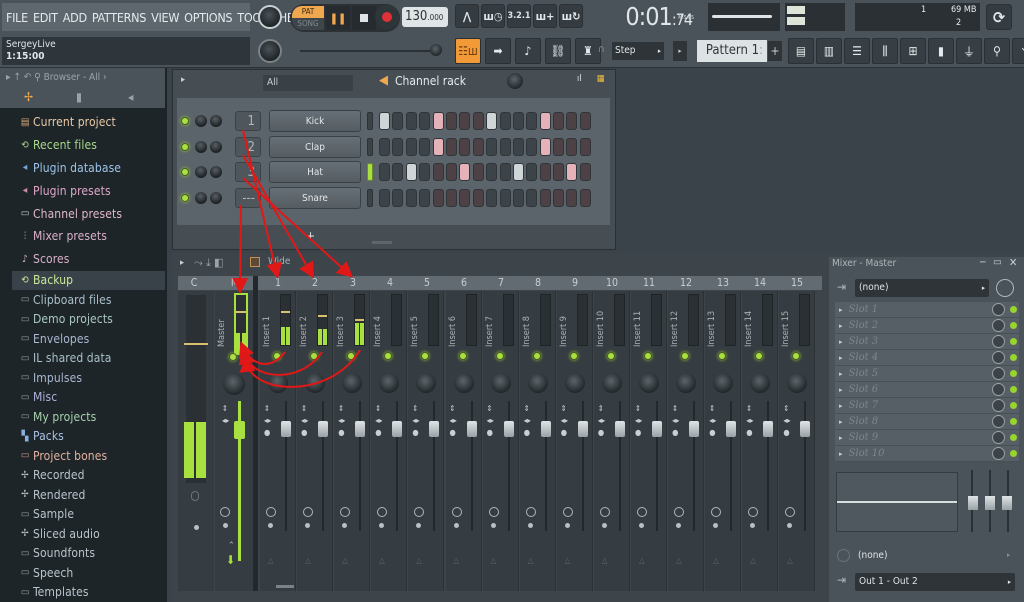 Image resolution: width=1024 pixels, height=602 pixels. What do you see at coordinates (723, 283) in the screenshot?
I see `mixer-track-number: 13` at bounding box center [723, 283].